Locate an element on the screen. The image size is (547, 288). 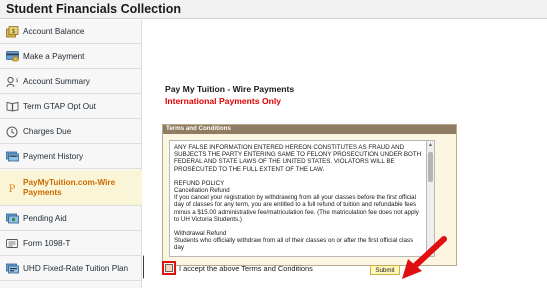
payment-card-icon is located at coordinates (12, 56).